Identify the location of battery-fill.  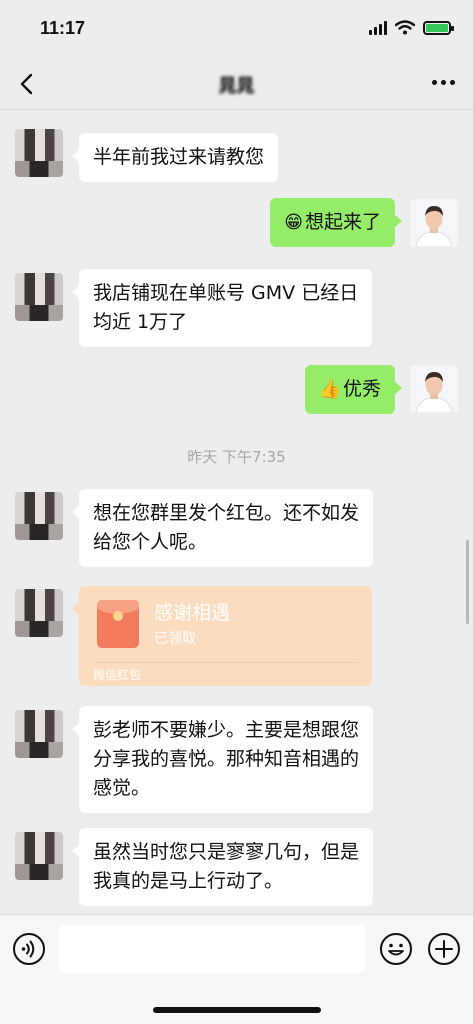
(437, 27).